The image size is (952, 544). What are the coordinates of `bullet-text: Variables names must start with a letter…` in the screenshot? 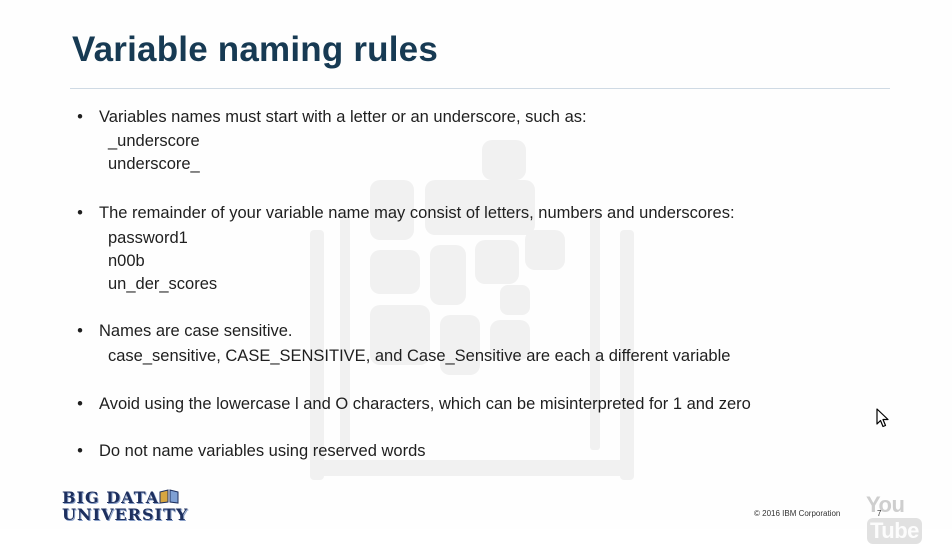 It's located at (343, 117).